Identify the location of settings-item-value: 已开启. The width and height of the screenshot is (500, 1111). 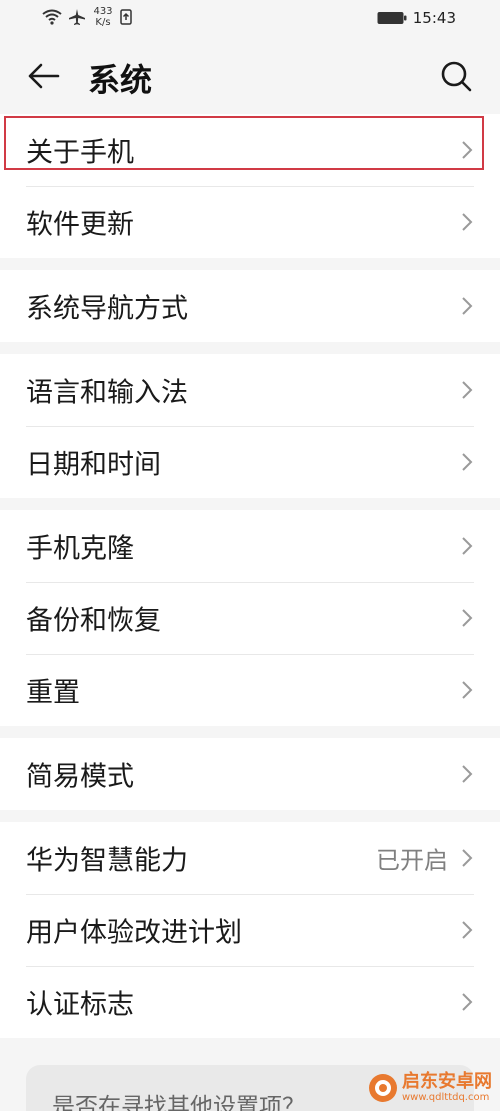
(412, 860).